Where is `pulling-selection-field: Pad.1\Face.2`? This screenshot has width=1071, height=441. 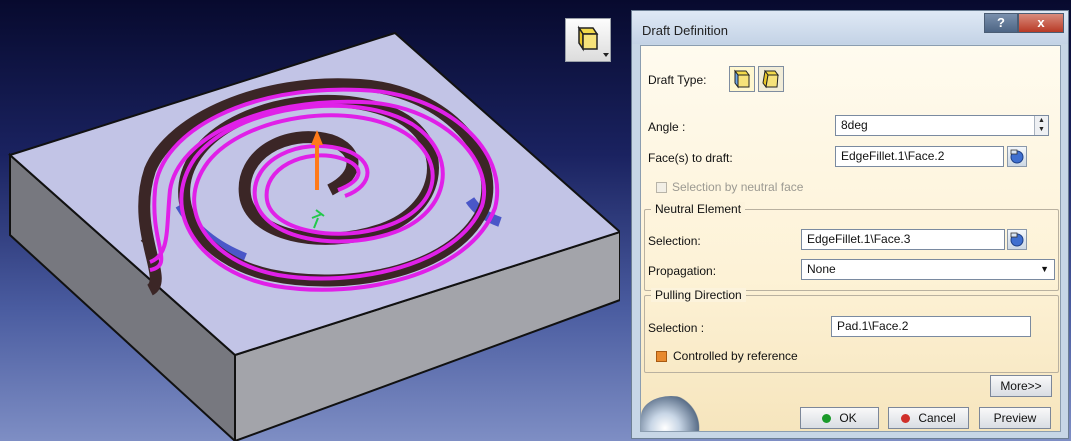 pulling-selection-field: Pad.1\Face.2 is located at coordinates (931, 326).